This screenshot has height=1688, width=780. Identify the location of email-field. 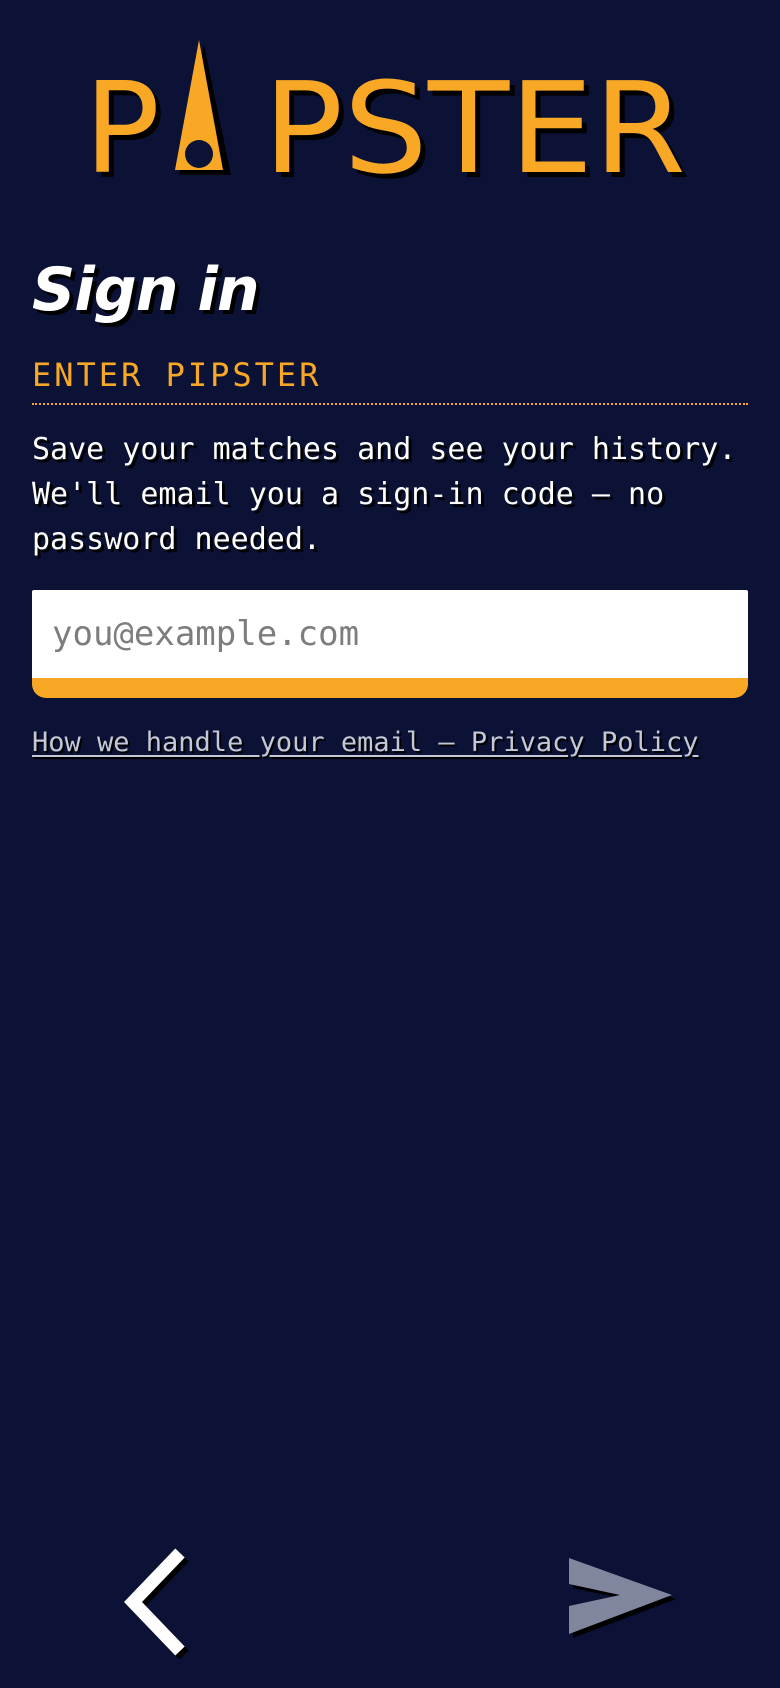
(390, 634).